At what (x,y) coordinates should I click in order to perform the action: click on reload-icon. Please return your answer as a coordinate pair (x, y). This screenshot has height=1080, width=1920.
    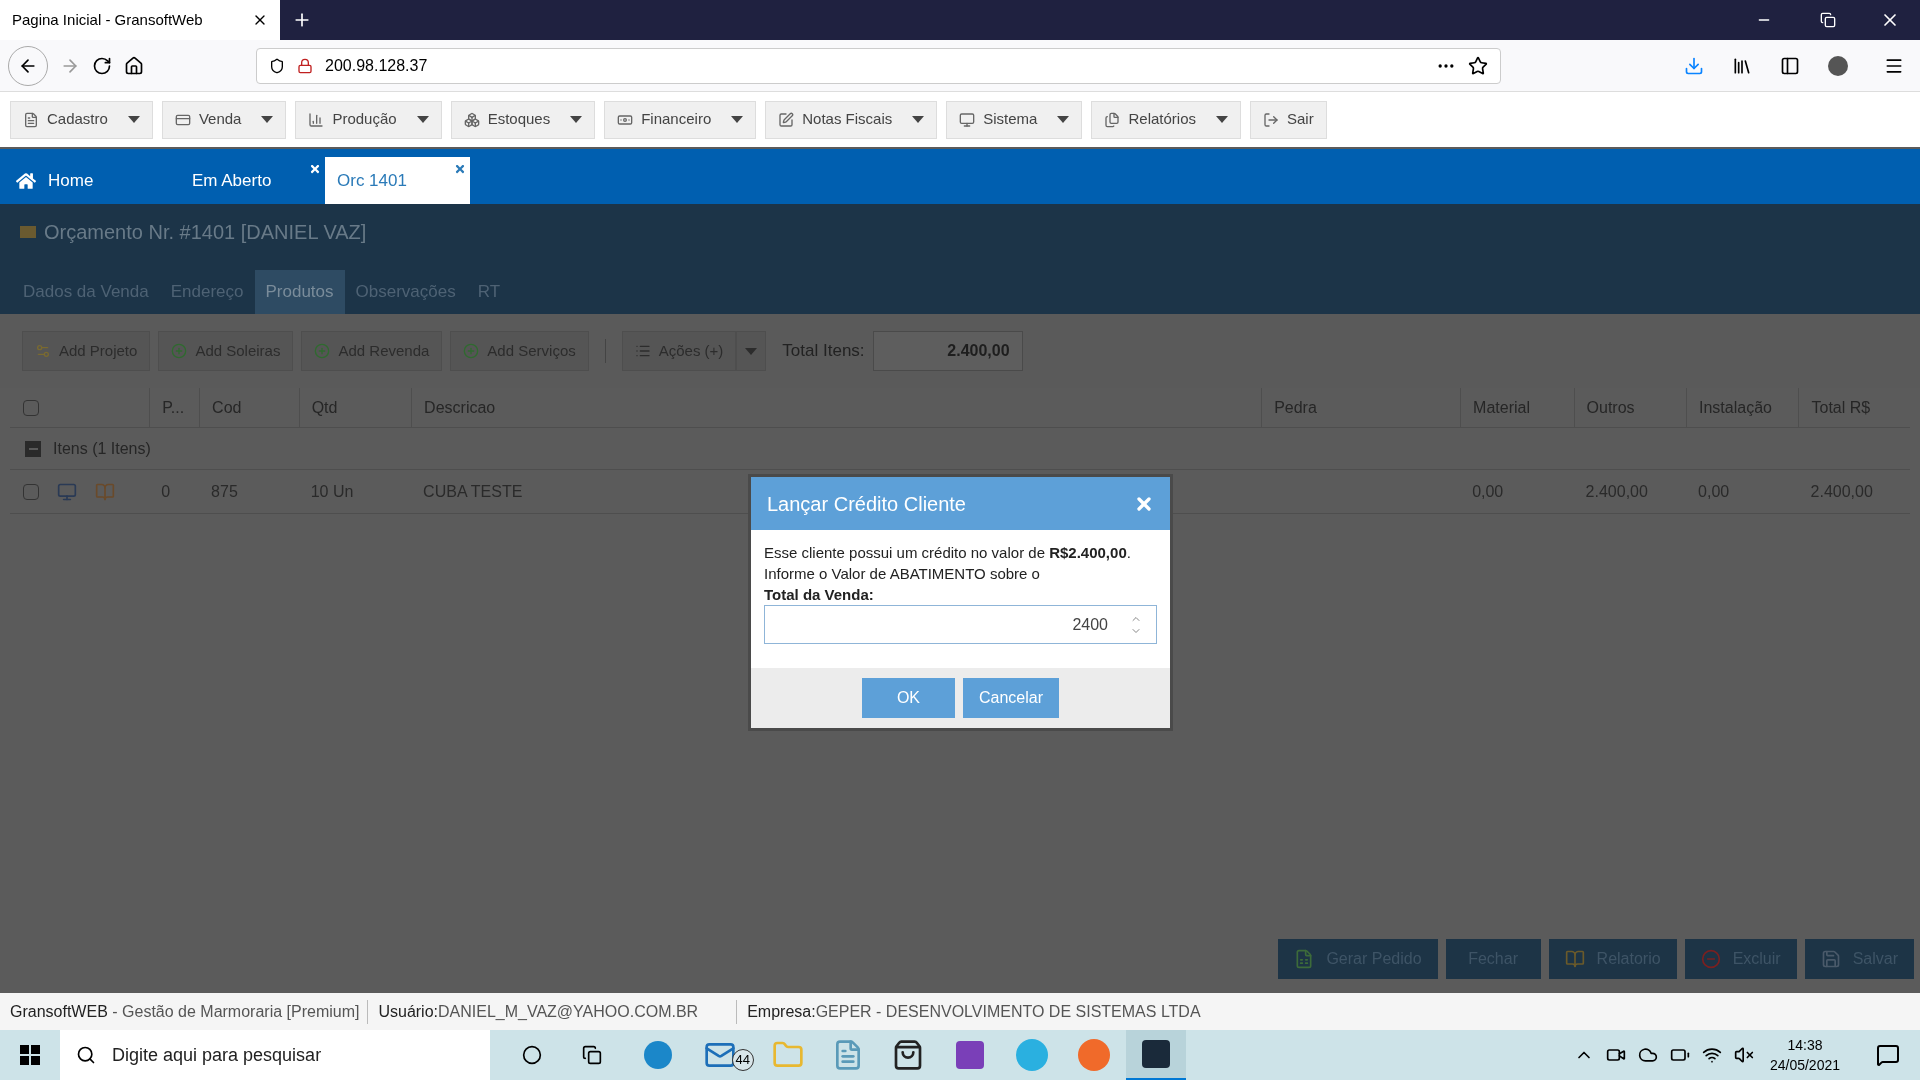
    Looking at the image, I should click on (102, 65).